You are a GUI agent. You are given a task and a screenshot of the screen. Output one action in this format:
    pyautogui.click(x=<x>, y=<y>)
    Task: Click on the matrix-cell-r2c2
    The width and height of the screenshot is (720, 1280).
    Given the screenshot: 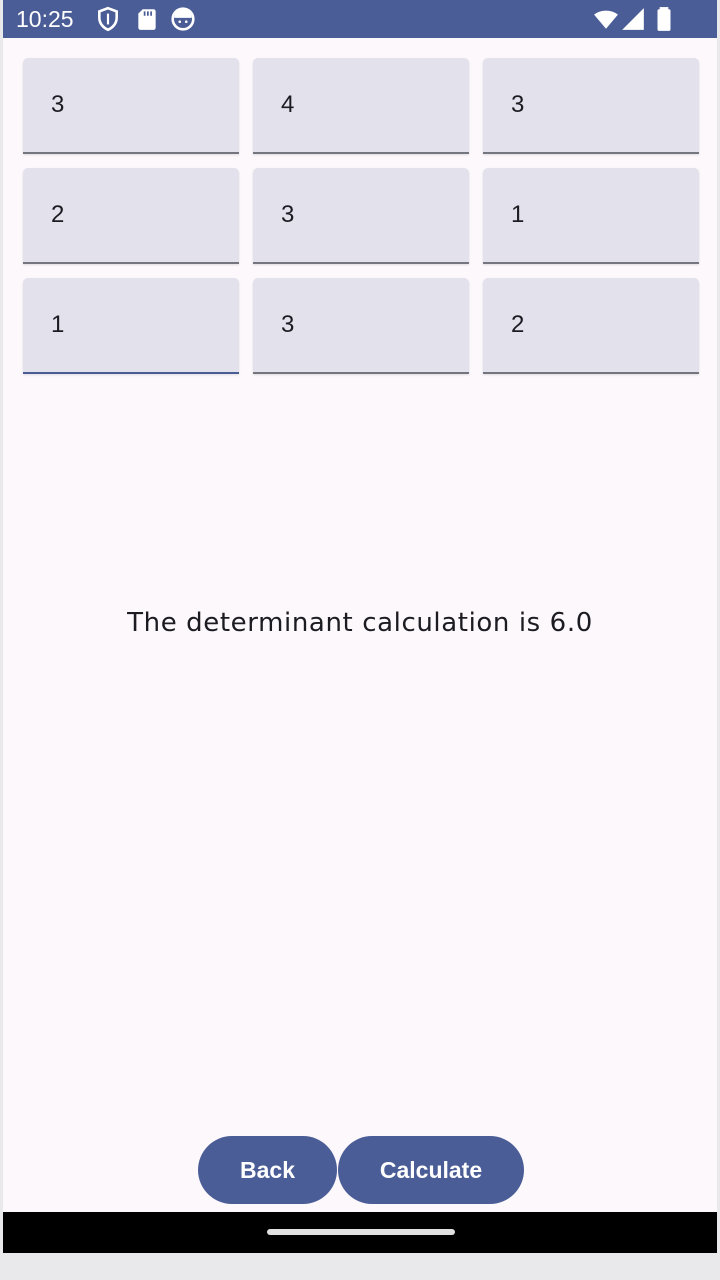 What is the action you would take?
    pyautogui.click(x=361, y=216)
    